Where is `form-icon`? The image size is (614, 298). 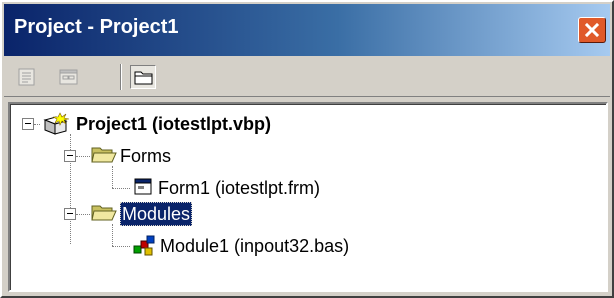
form-icon is located at coordinates (143, 186).